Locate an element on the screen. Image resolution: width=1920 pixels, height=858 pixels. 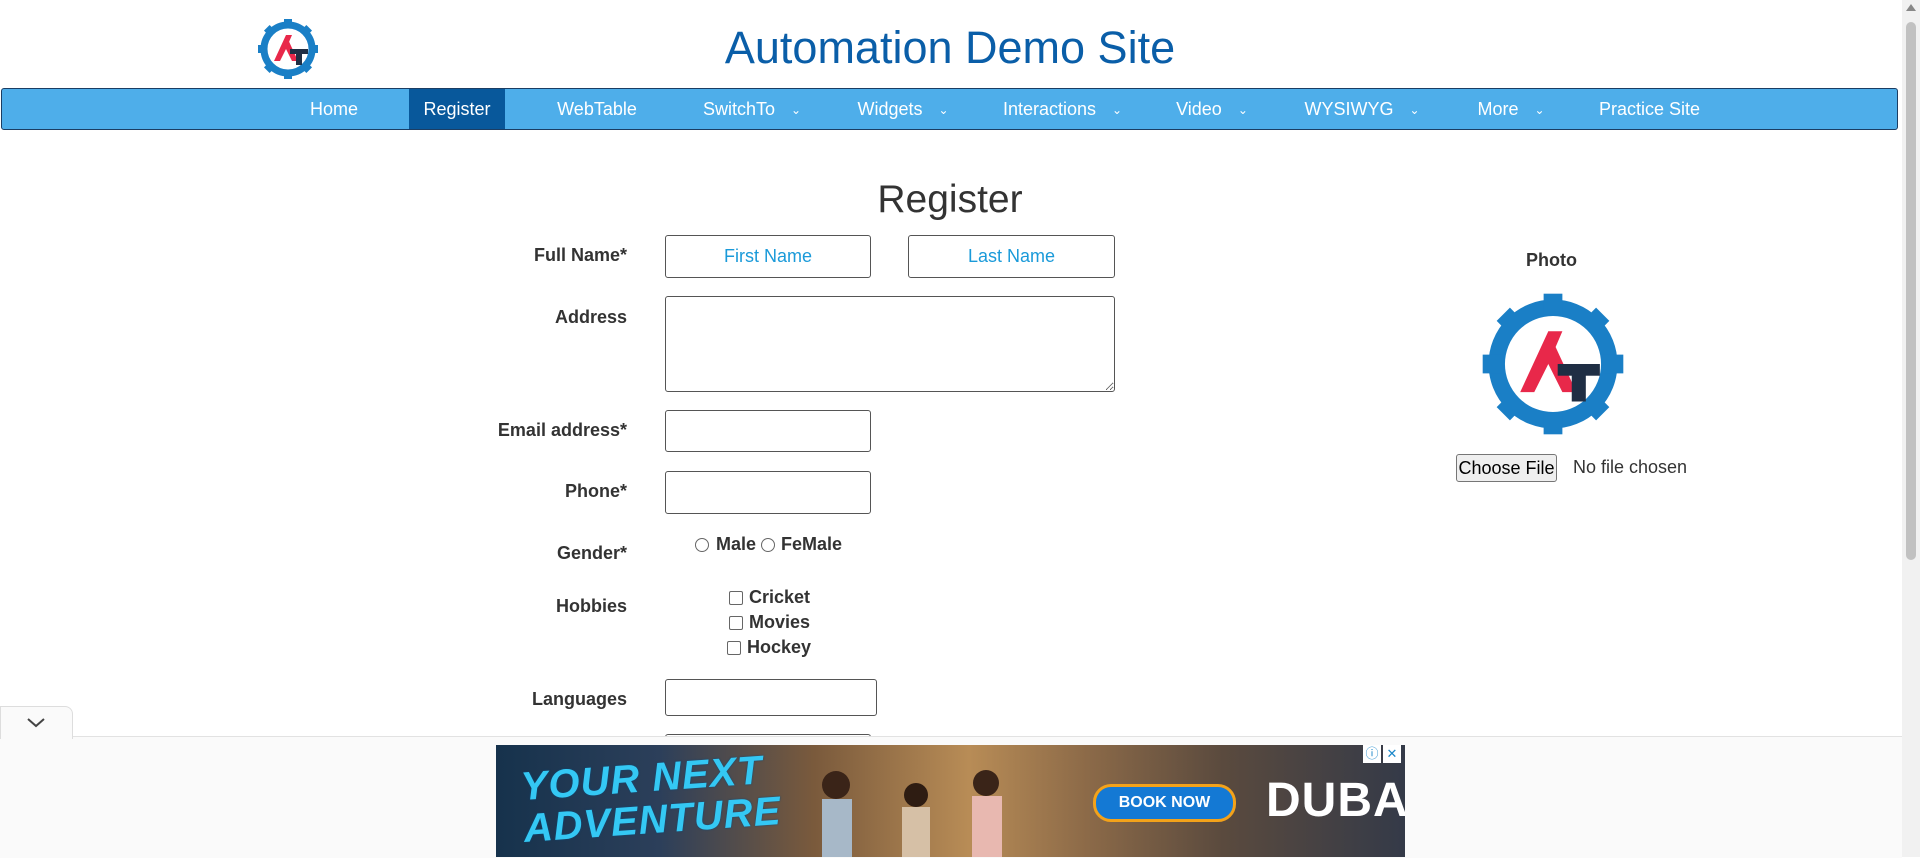
phone-label: Phone* is located at coordinates (595, 491).